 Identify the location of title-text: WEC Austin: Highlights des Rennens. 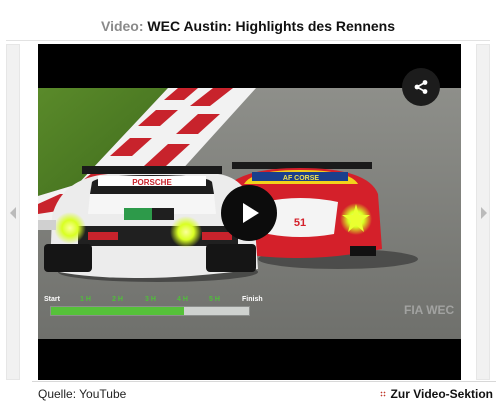
(271, 26).